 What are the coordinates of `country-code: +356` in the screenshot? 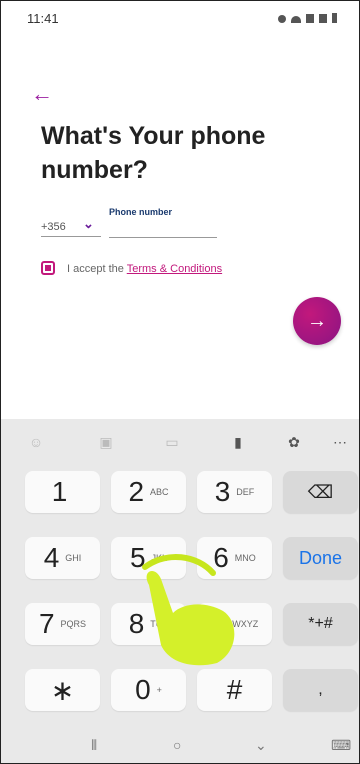 It's located at (53, 227).